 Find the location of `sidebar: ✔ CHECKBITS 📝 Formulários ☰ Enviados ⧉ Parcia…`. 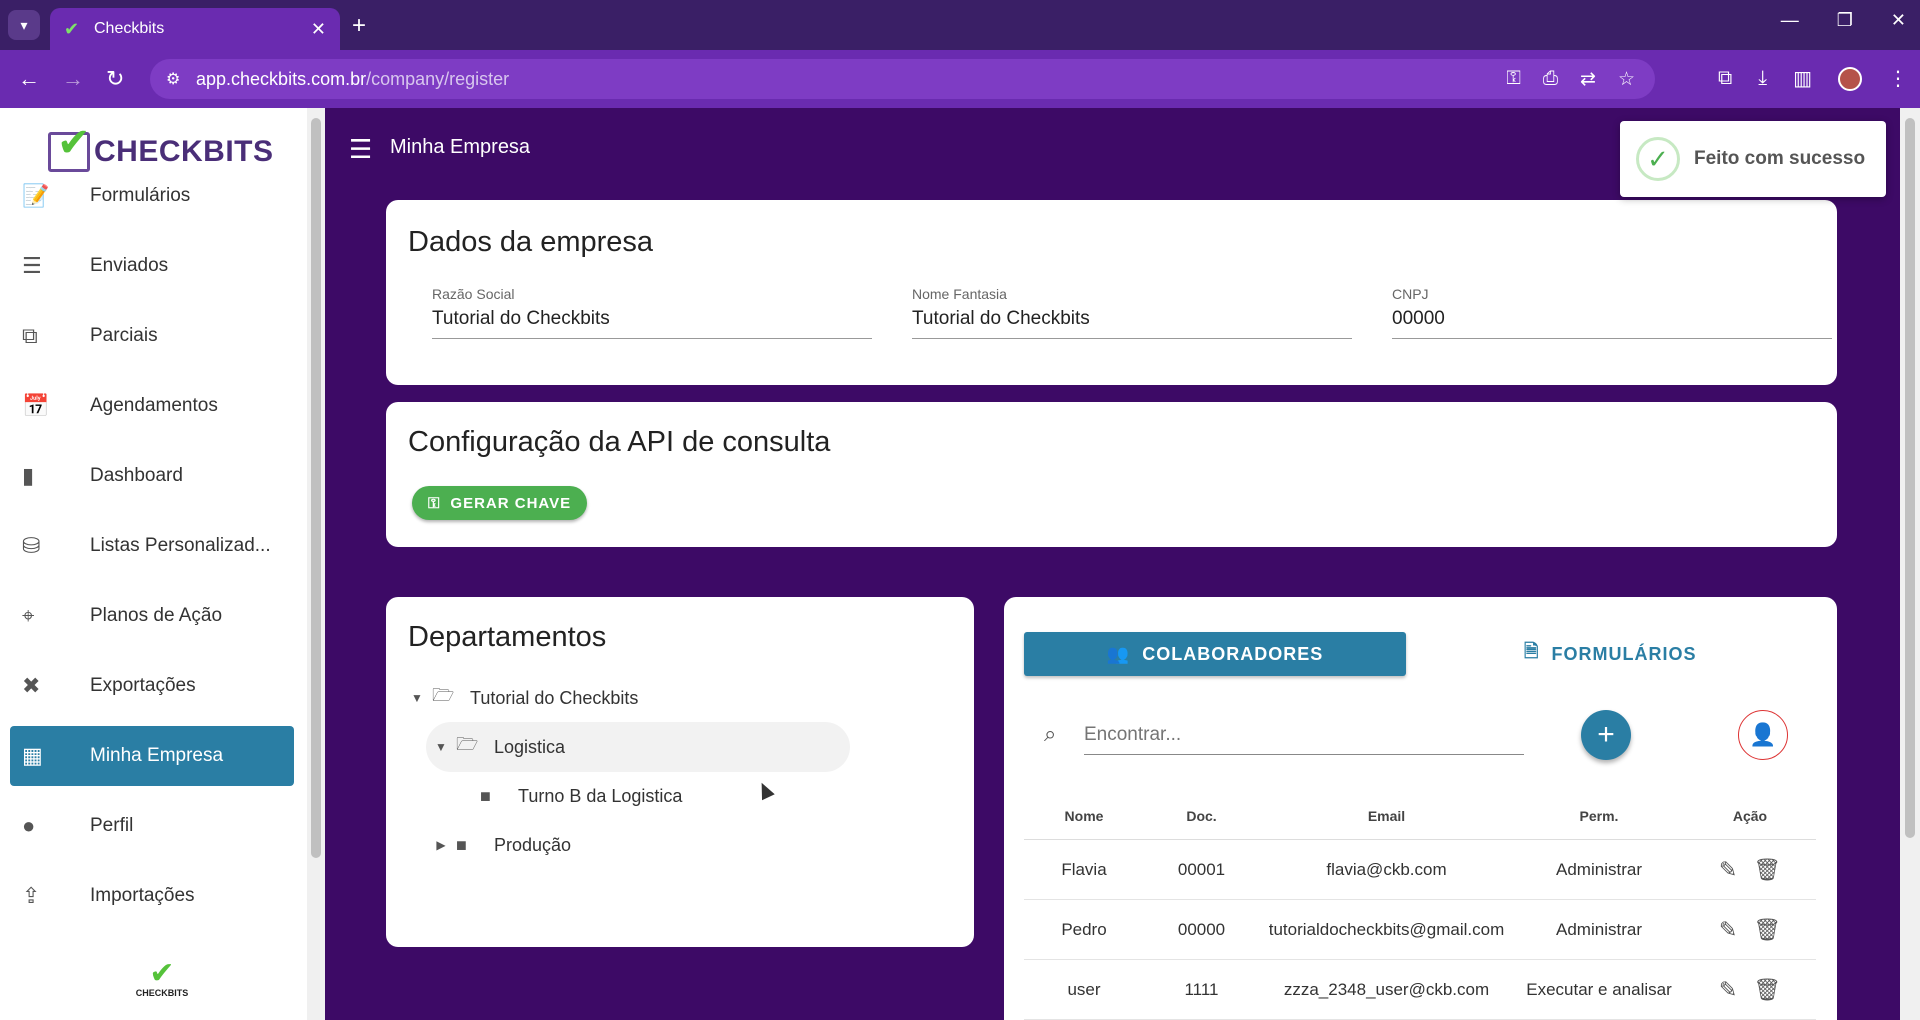

sidebar: ✔ CHECKBITS 📝 Formulários ☰ Enviados ⧉ Parcia… is located at coordinates (153, 564).